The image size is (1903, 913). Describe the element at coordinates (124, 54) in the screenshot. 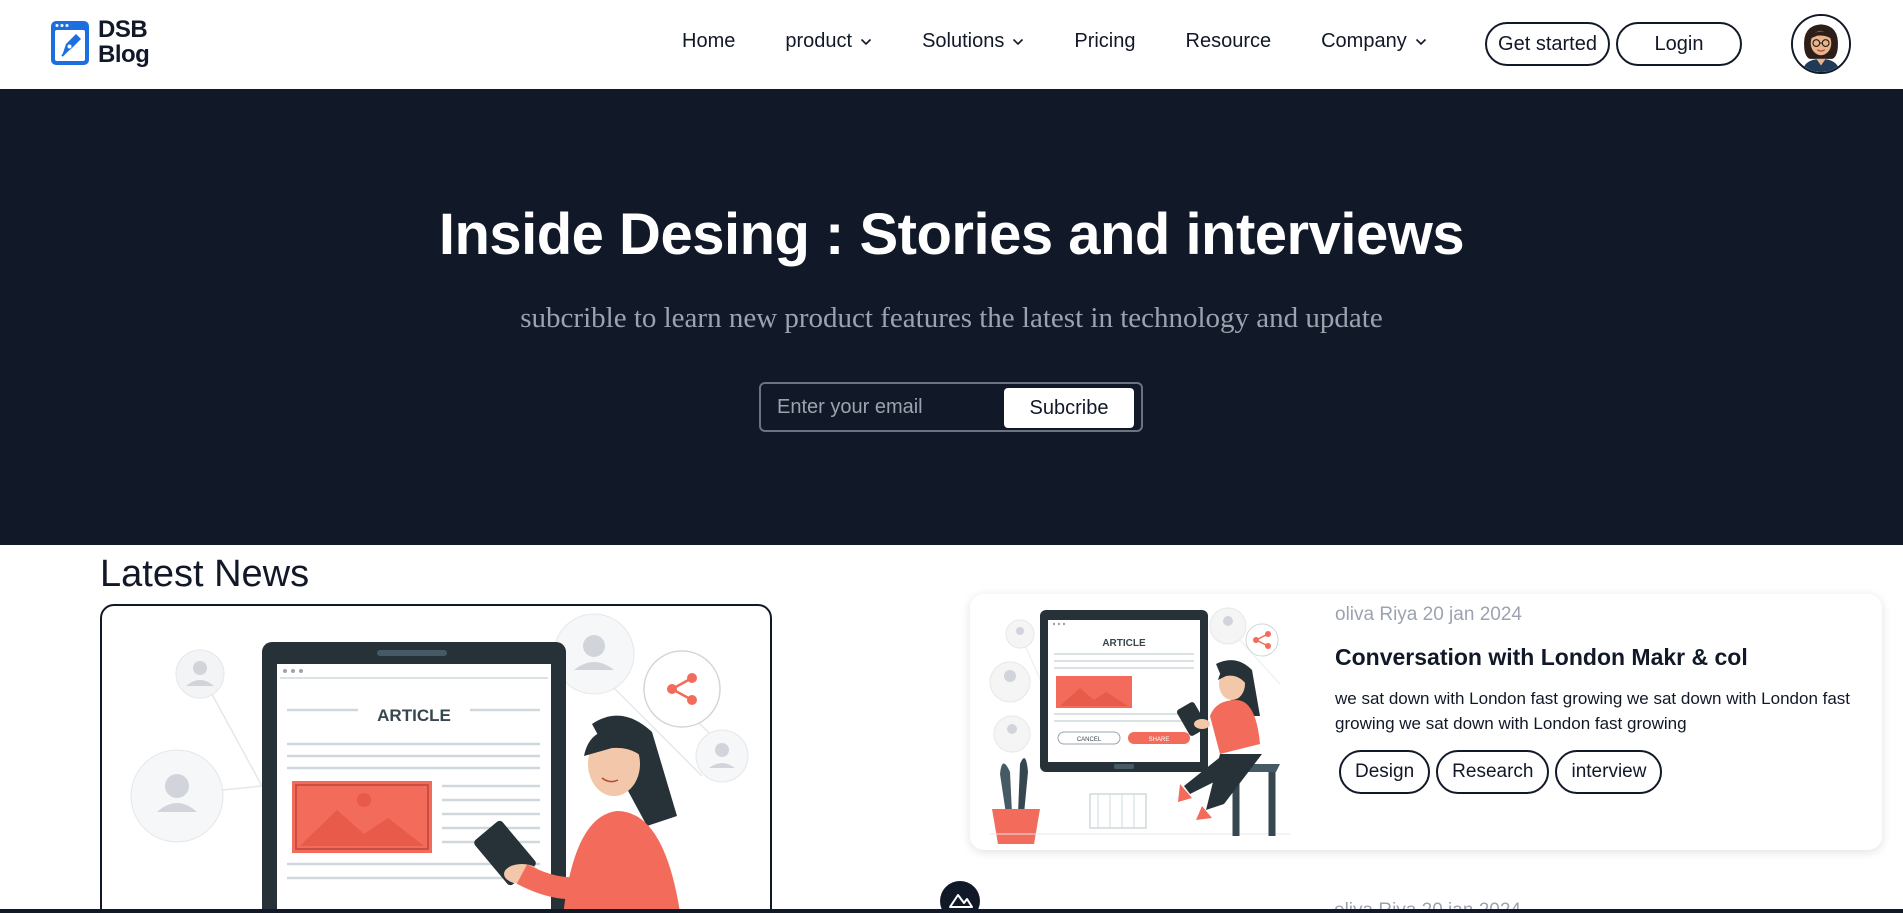

I see `brand-line-2: Blog` at that location.